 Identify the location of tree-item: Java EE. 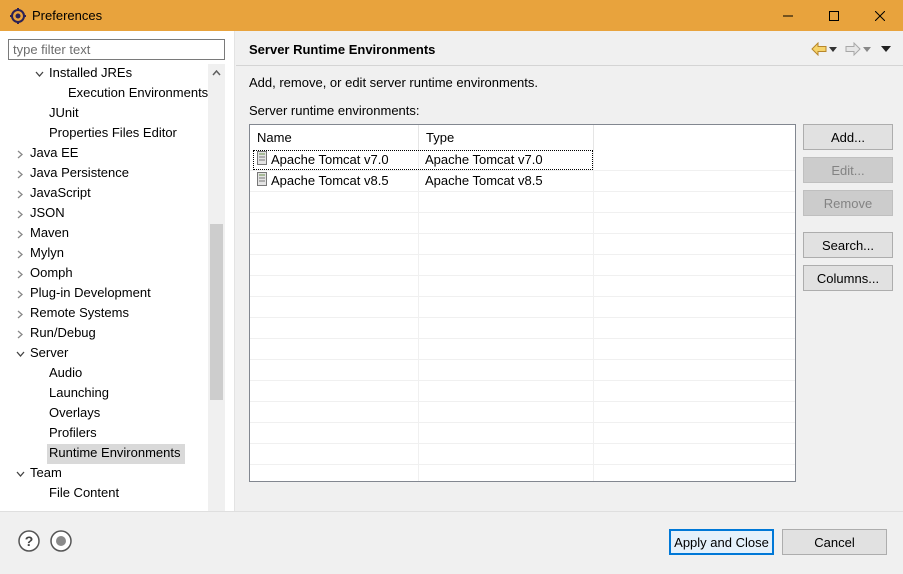
(55, 154).